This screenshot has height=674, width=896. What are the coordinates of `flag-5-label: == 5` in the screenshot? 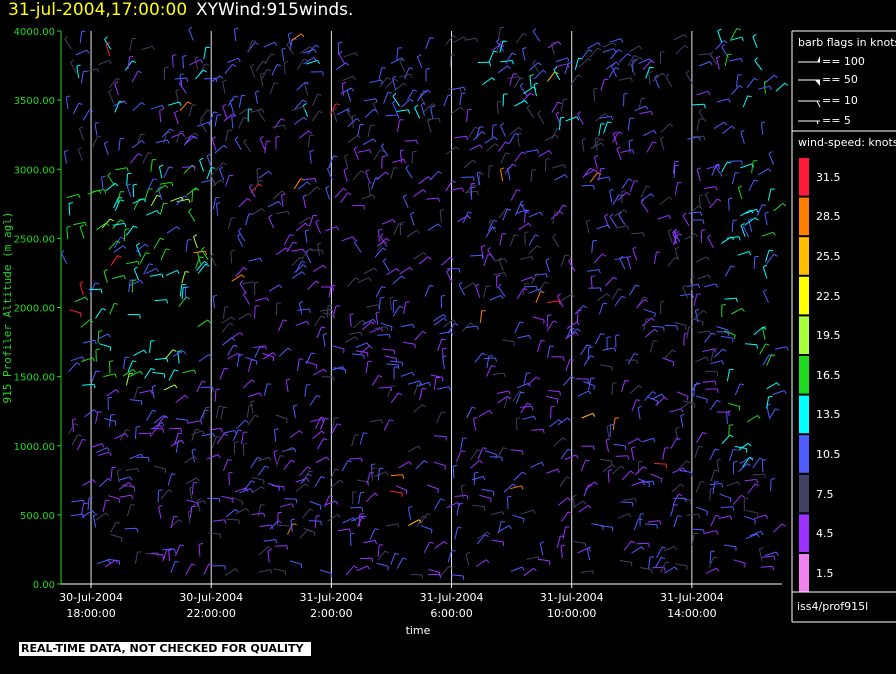 It's located at (836, 120).